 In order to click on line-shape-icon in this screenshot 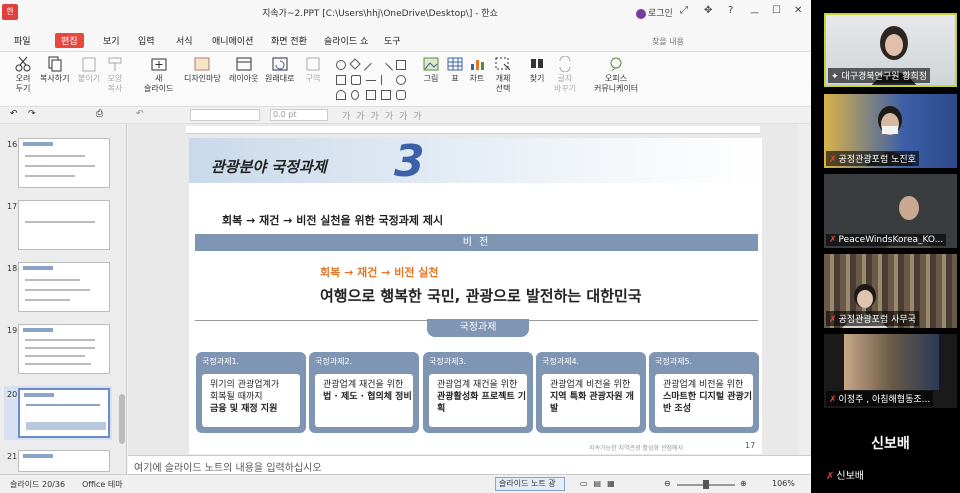, I will do `click(371, 70)`.